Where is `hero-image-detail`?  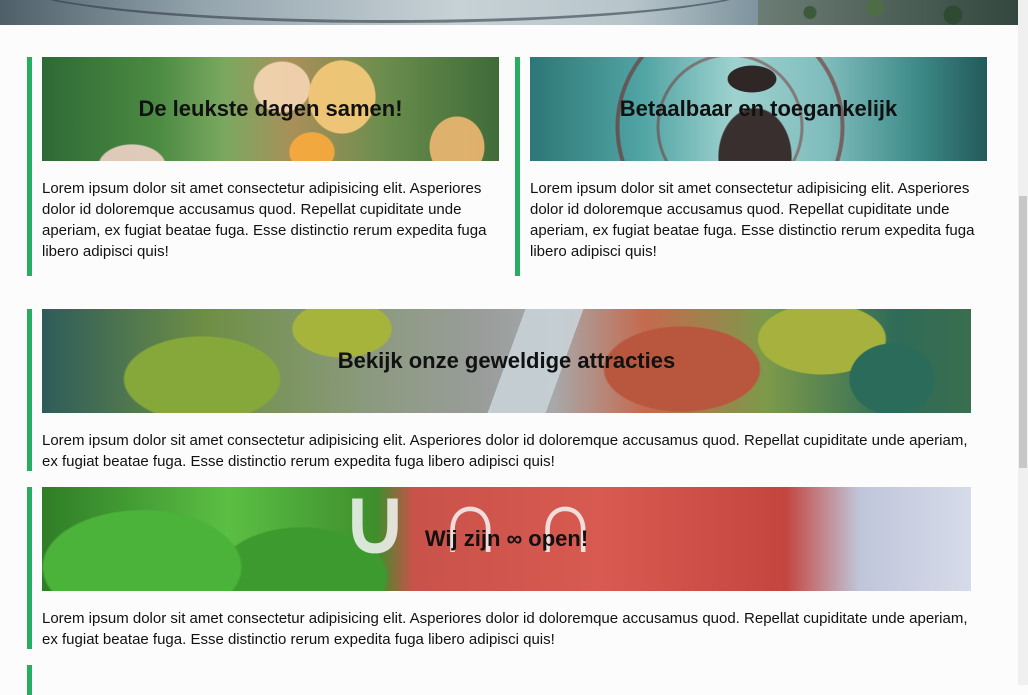 hero-image-detail is located at coordinates (390, 11).